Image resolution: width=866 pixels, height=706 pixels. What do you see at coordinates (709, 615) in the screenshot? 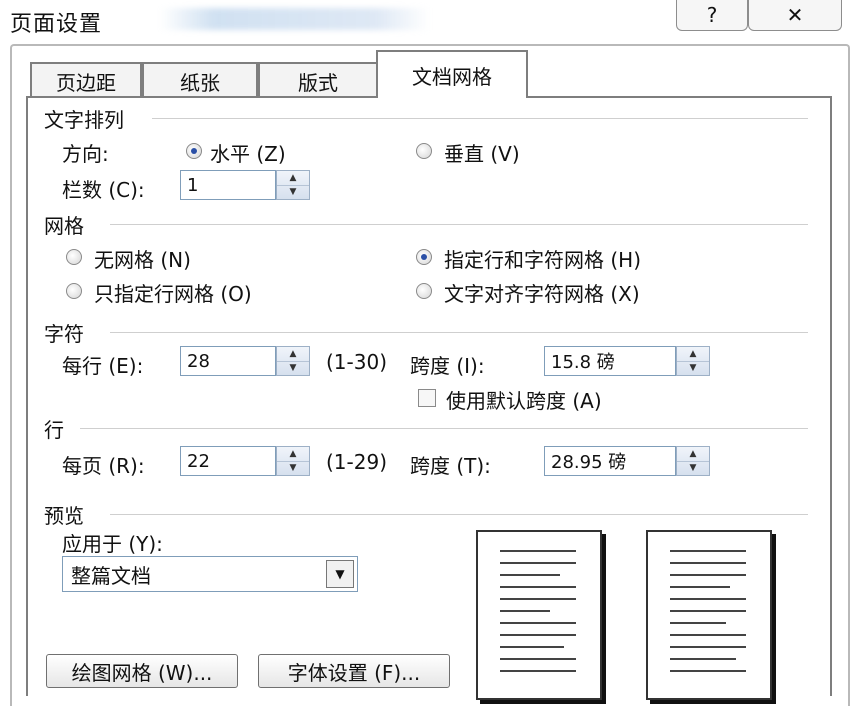
I see `preview-page-right` at bounding box center [709, 615].